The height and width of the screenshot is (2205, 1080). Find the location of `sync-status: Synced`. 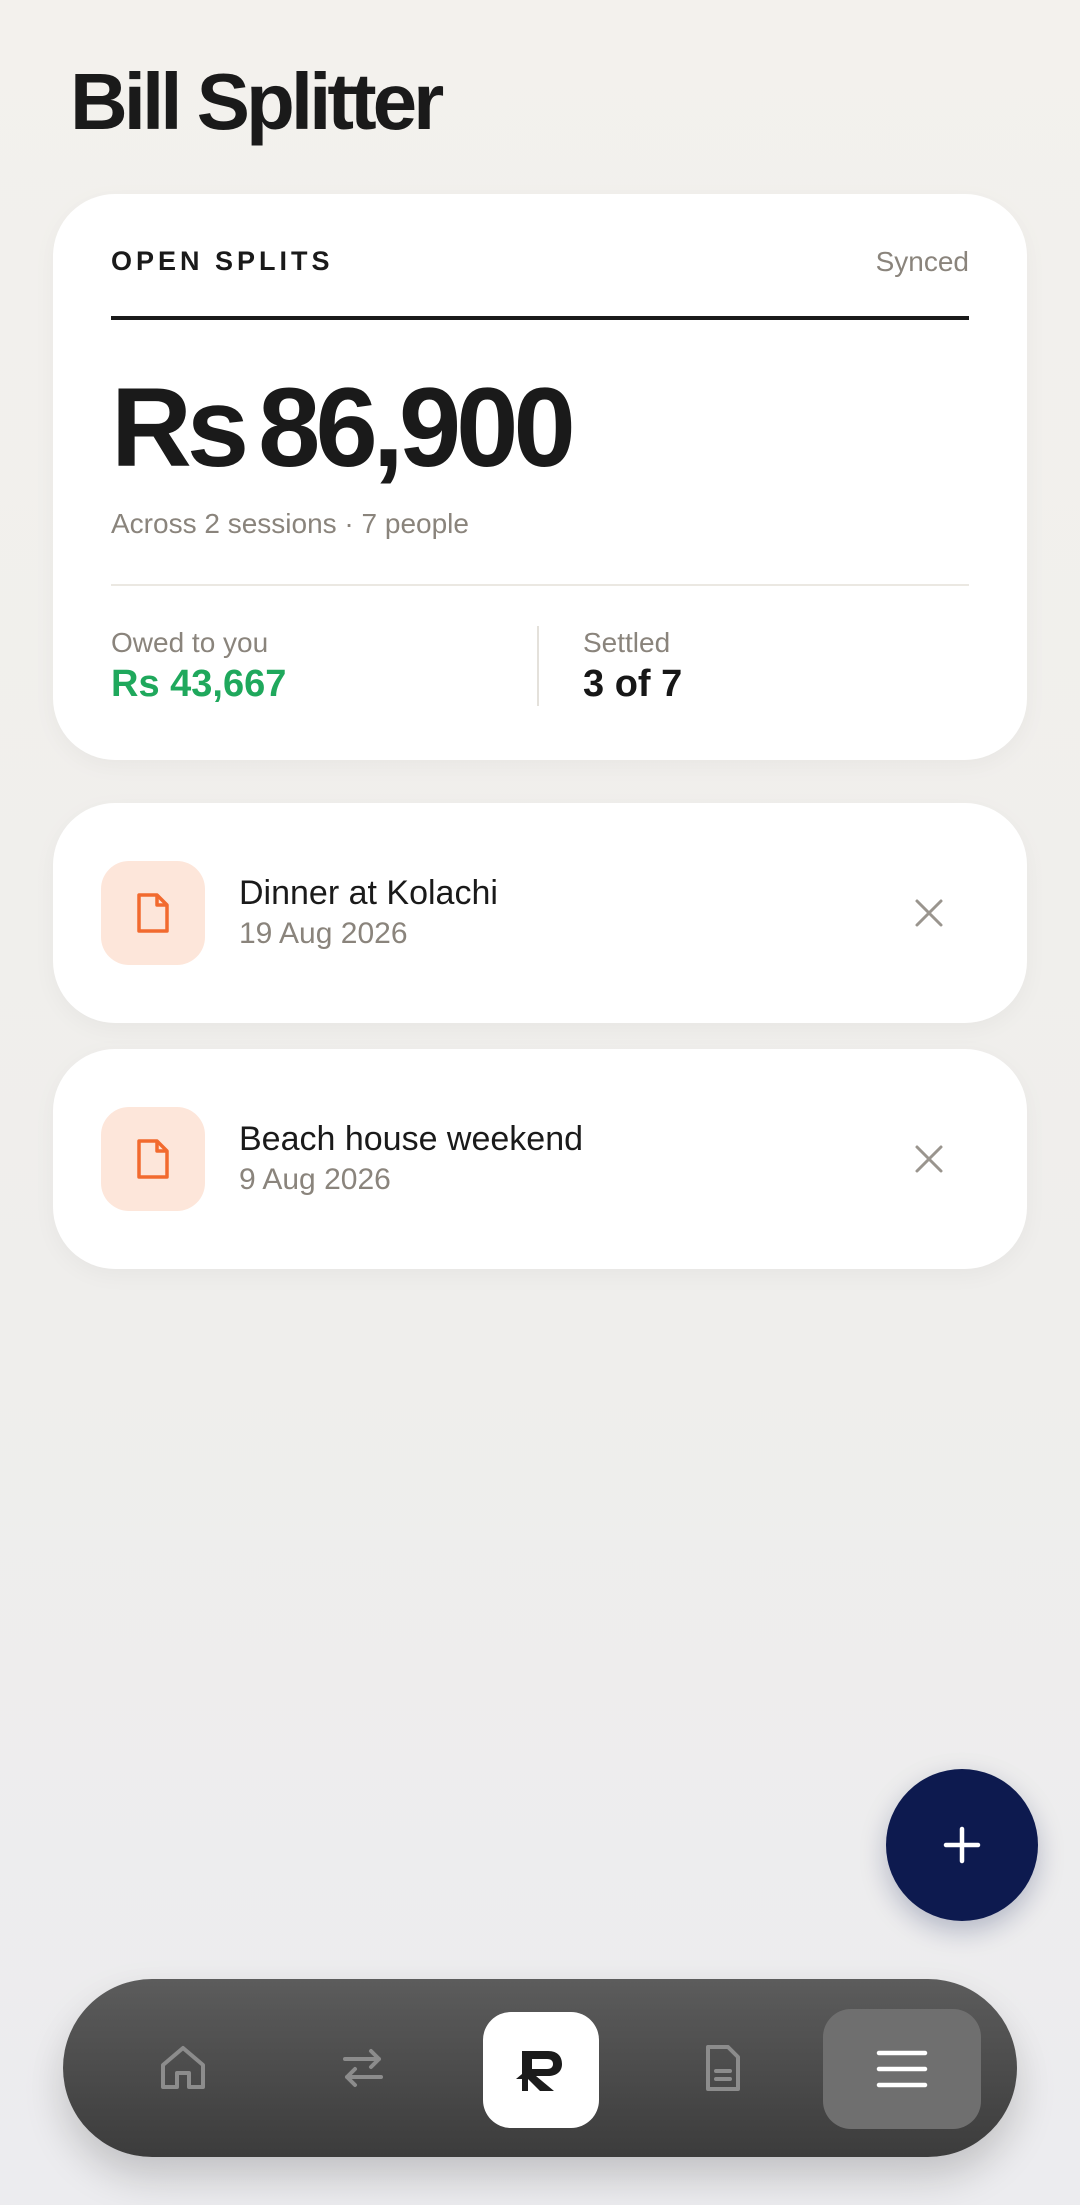

sync-status: Synced is located at coordinates (922, 261).